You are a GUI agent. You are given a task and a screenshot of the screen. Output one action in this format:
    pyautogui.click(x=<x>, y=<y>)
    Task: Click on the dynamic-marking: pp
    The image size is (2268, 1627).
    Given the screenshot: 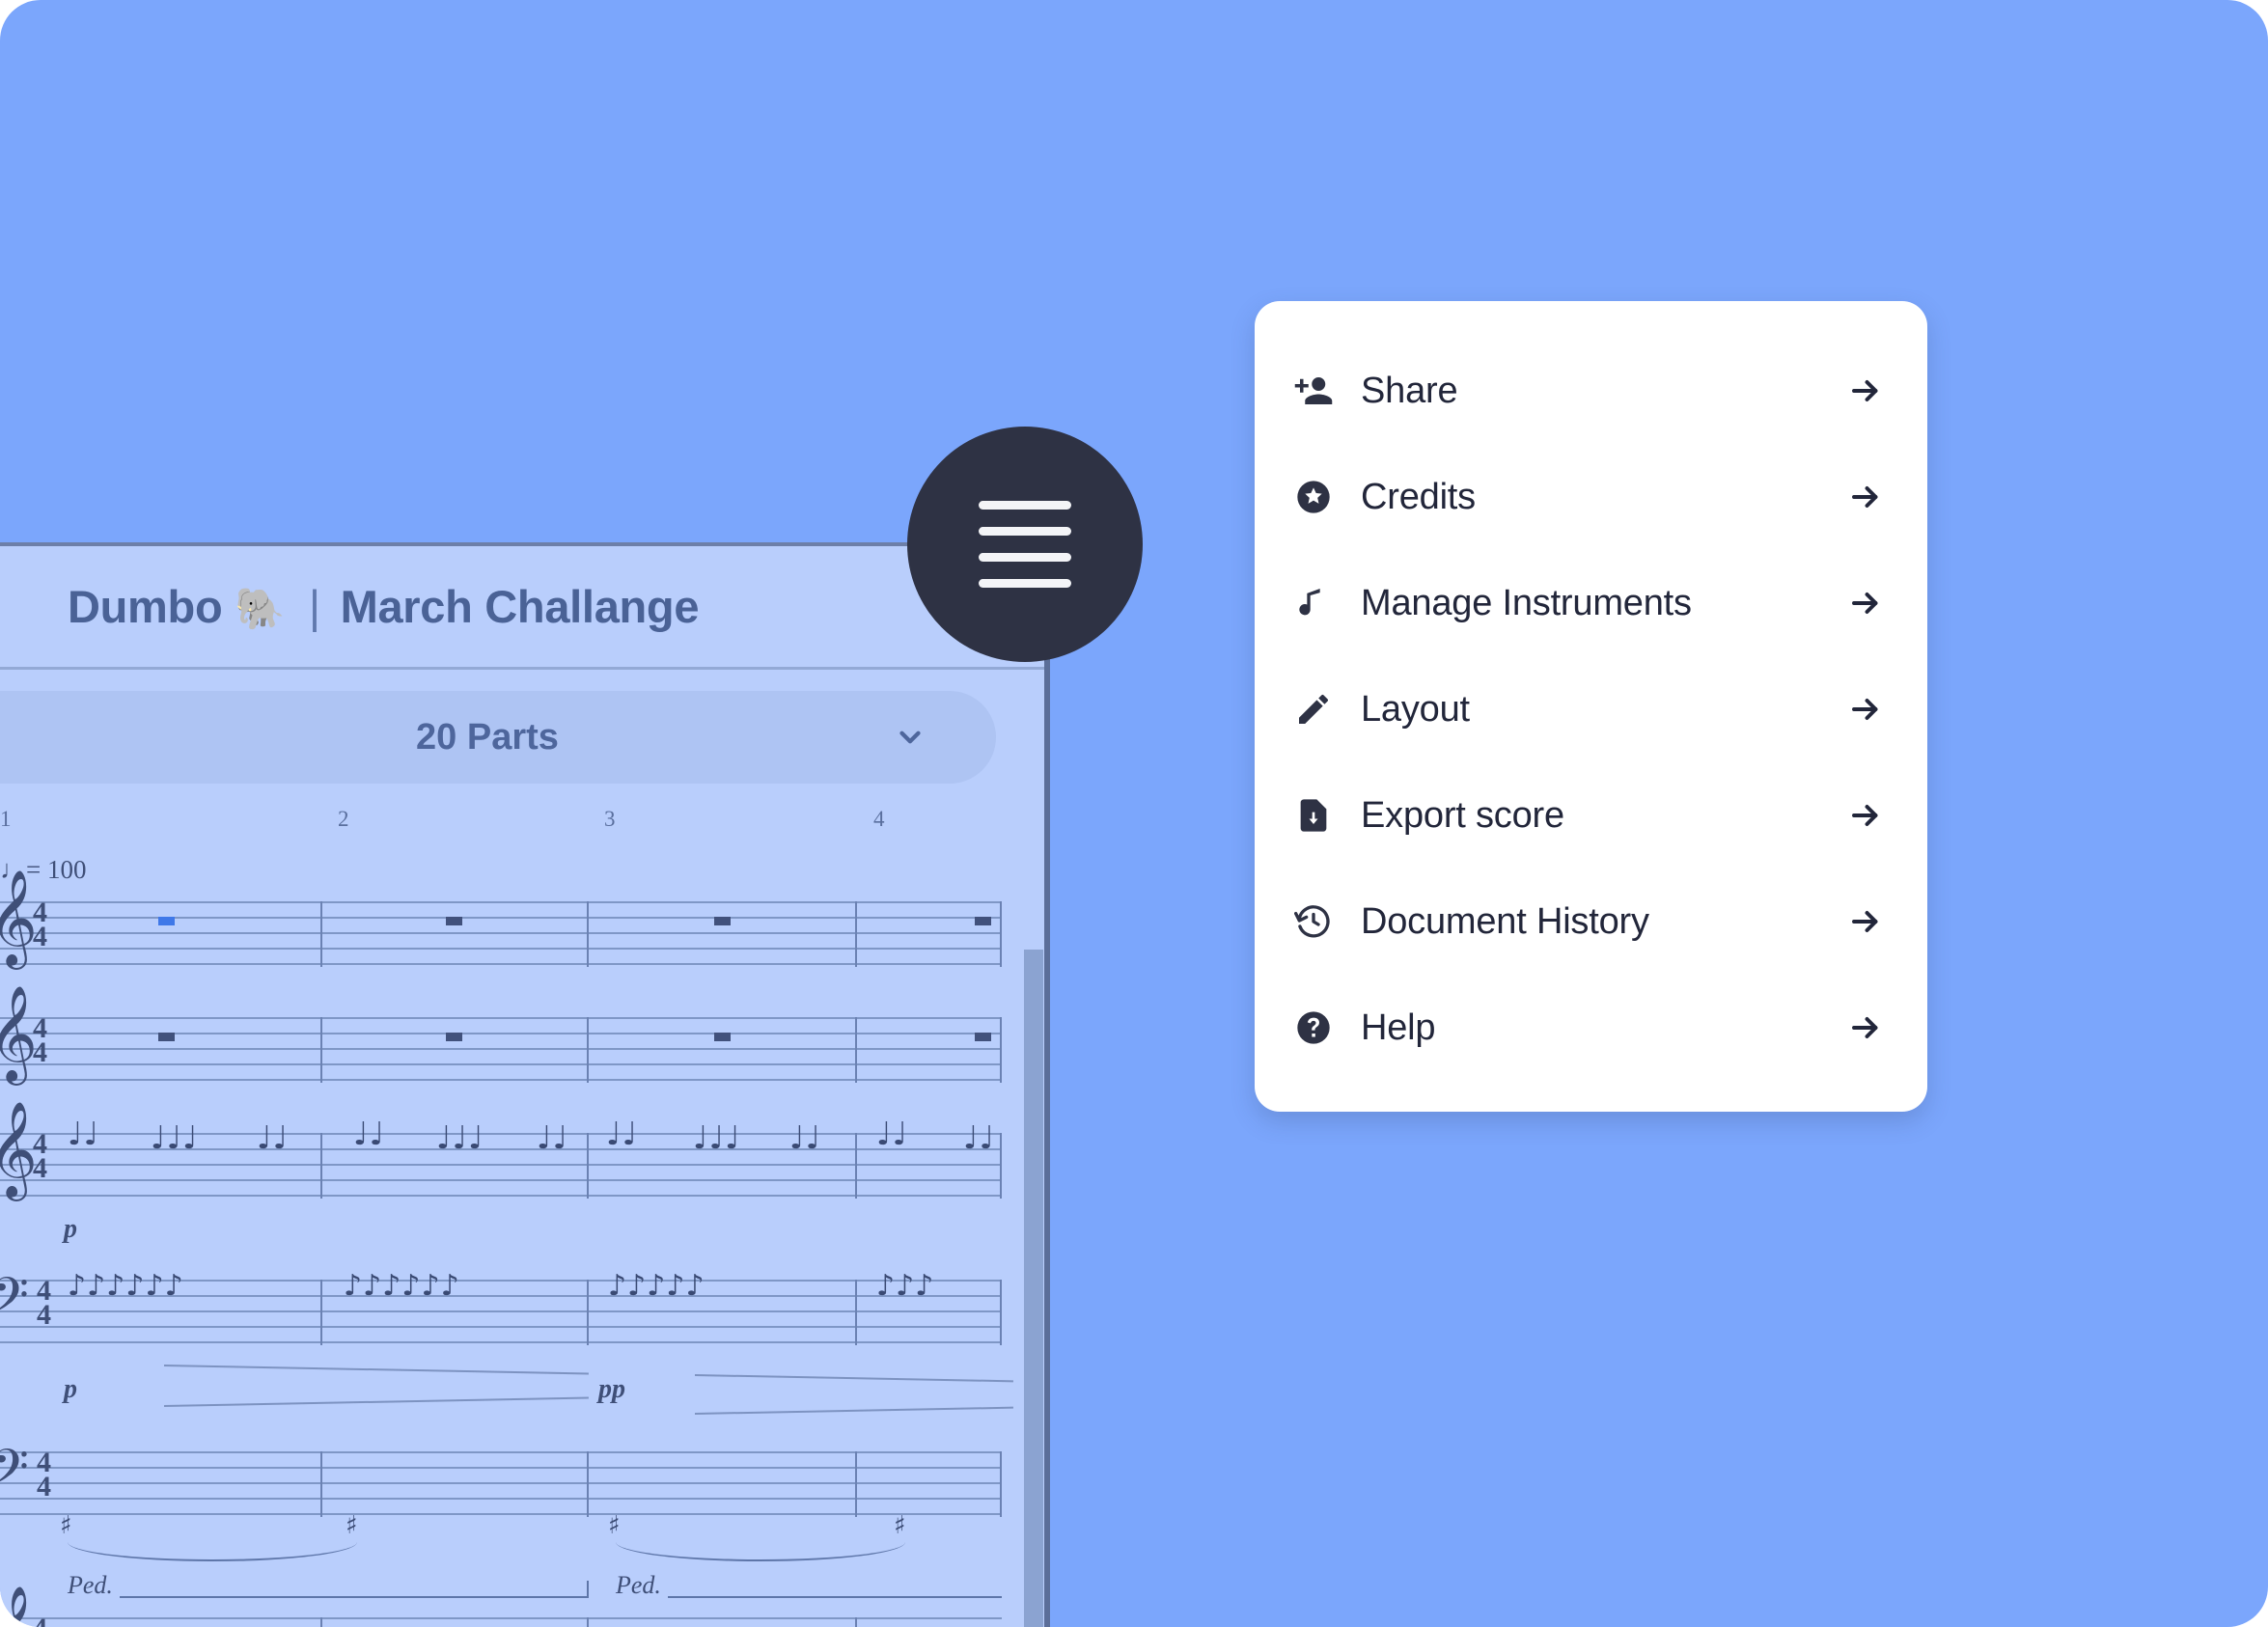 What is the action you would take?
    pyautogui.click(x=611, y=1389)
    